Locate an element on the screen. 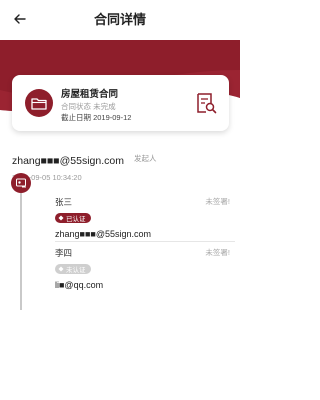  initiator-row: zhang■■■@55sign.com 发起人 is located at coordinates (122, 159).